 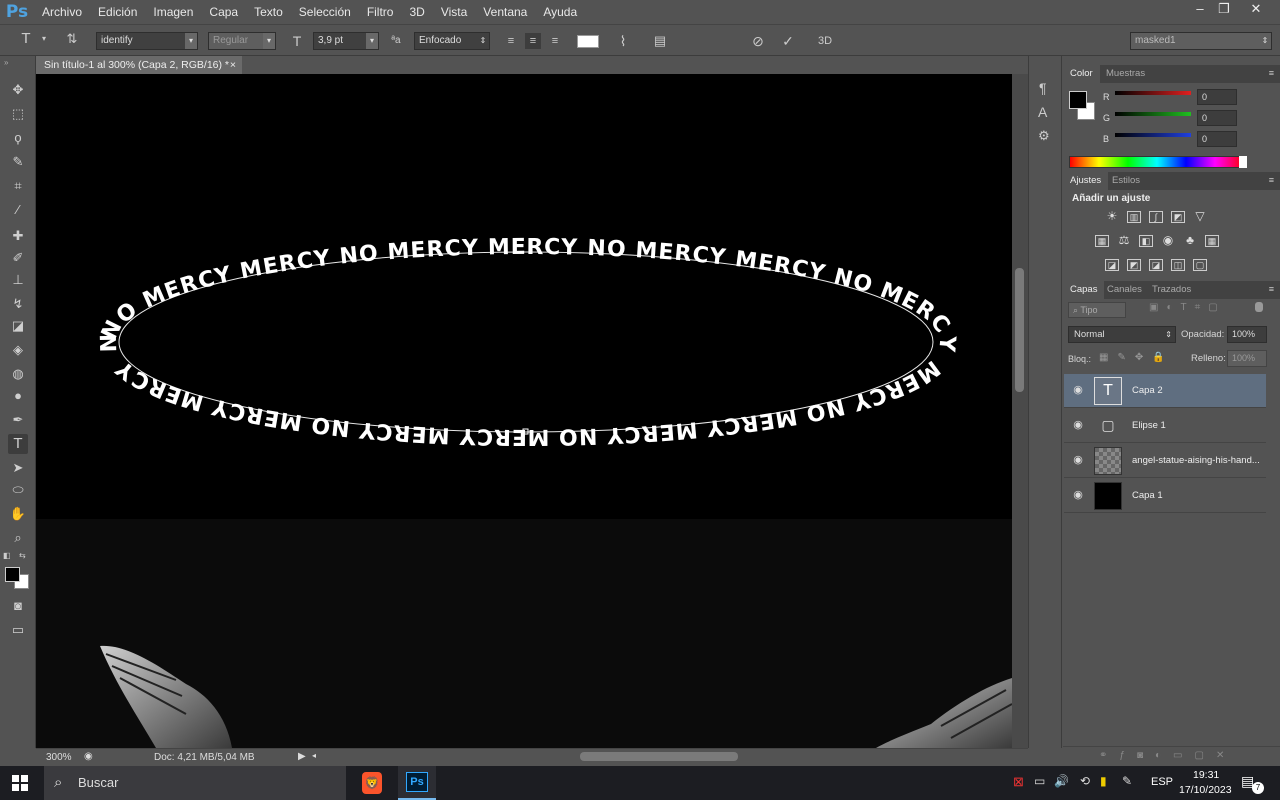 What do you see at coordinates (1259, 307) in the screenshot?
I see `filter-toggle-icon` at bounding box center [1259, 307].